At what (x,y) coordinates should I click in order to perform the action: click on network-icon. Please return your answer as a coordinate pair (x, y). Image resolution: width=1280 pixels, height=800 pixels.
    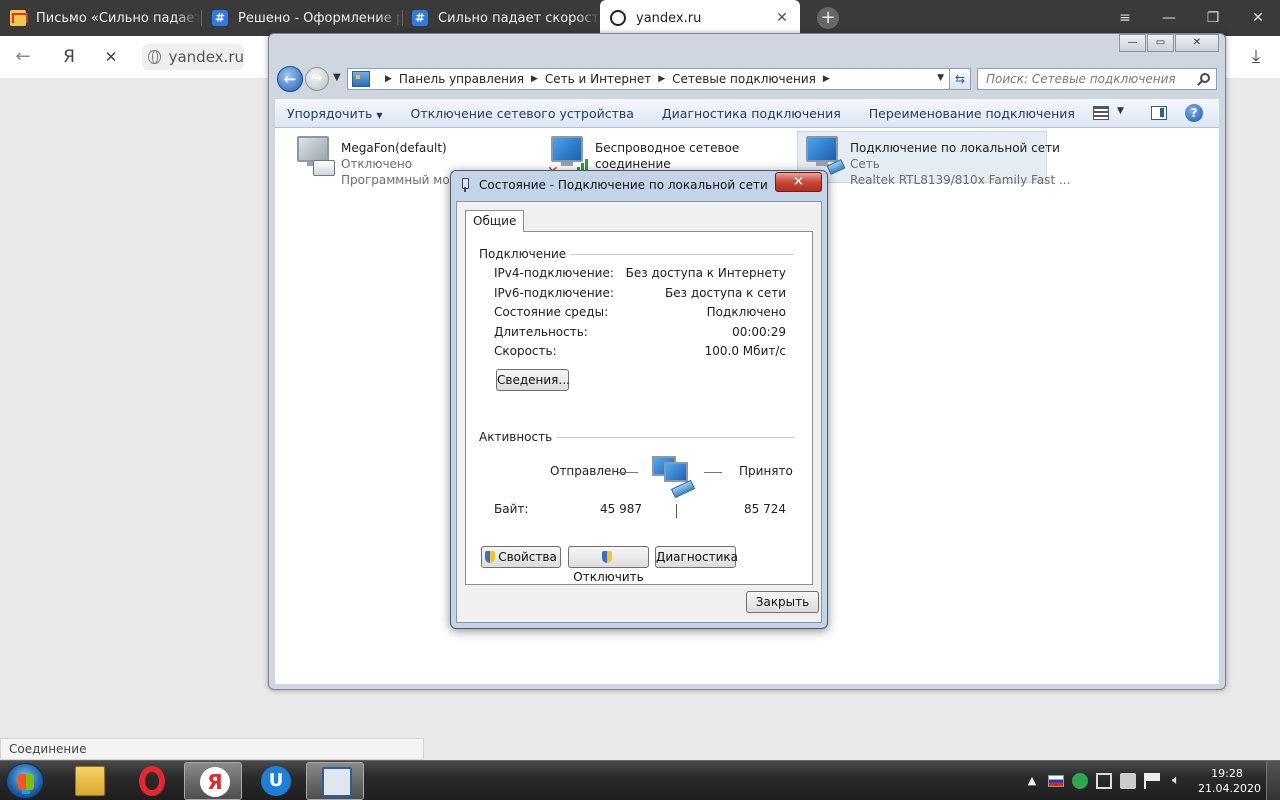
    Looking at the image, I should click on (1104, 781).